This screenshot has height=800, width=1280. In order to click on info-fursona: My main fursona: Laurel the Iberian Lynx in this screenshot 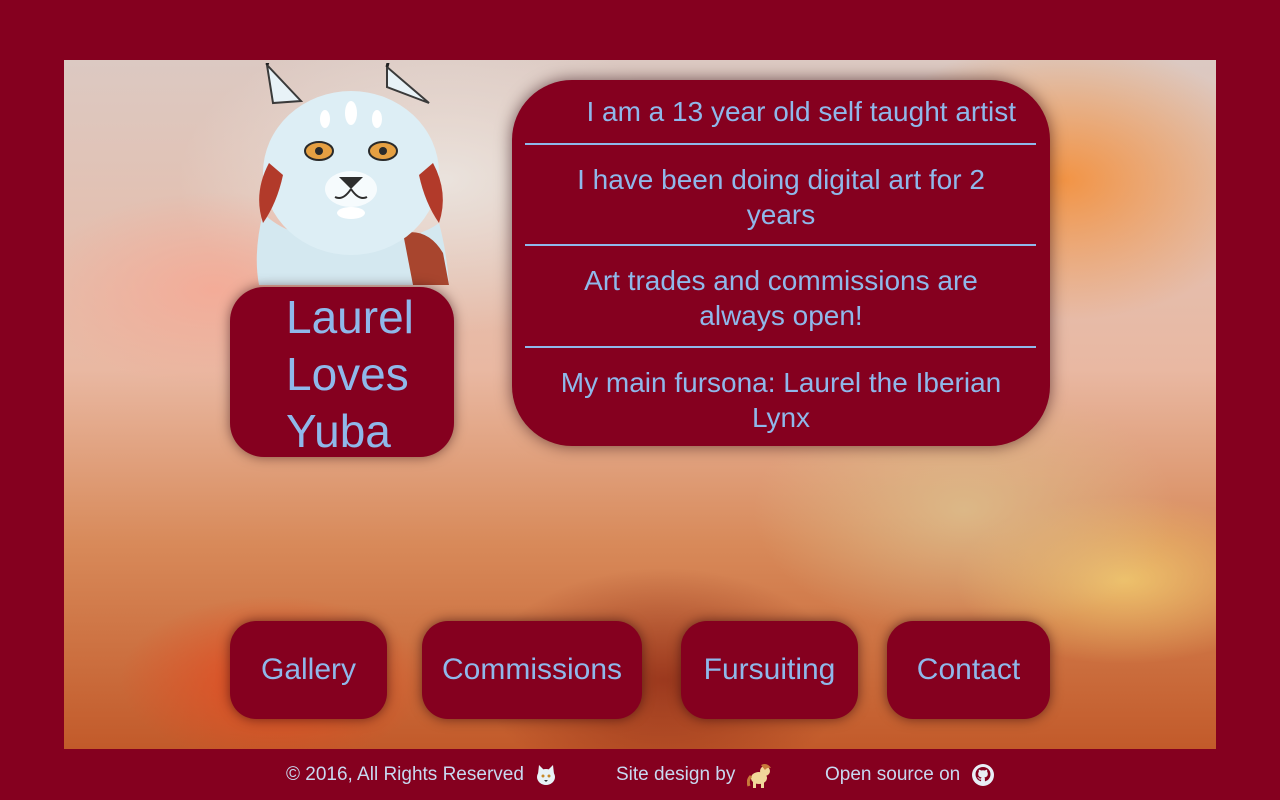, I will do `click(781, 400)`.